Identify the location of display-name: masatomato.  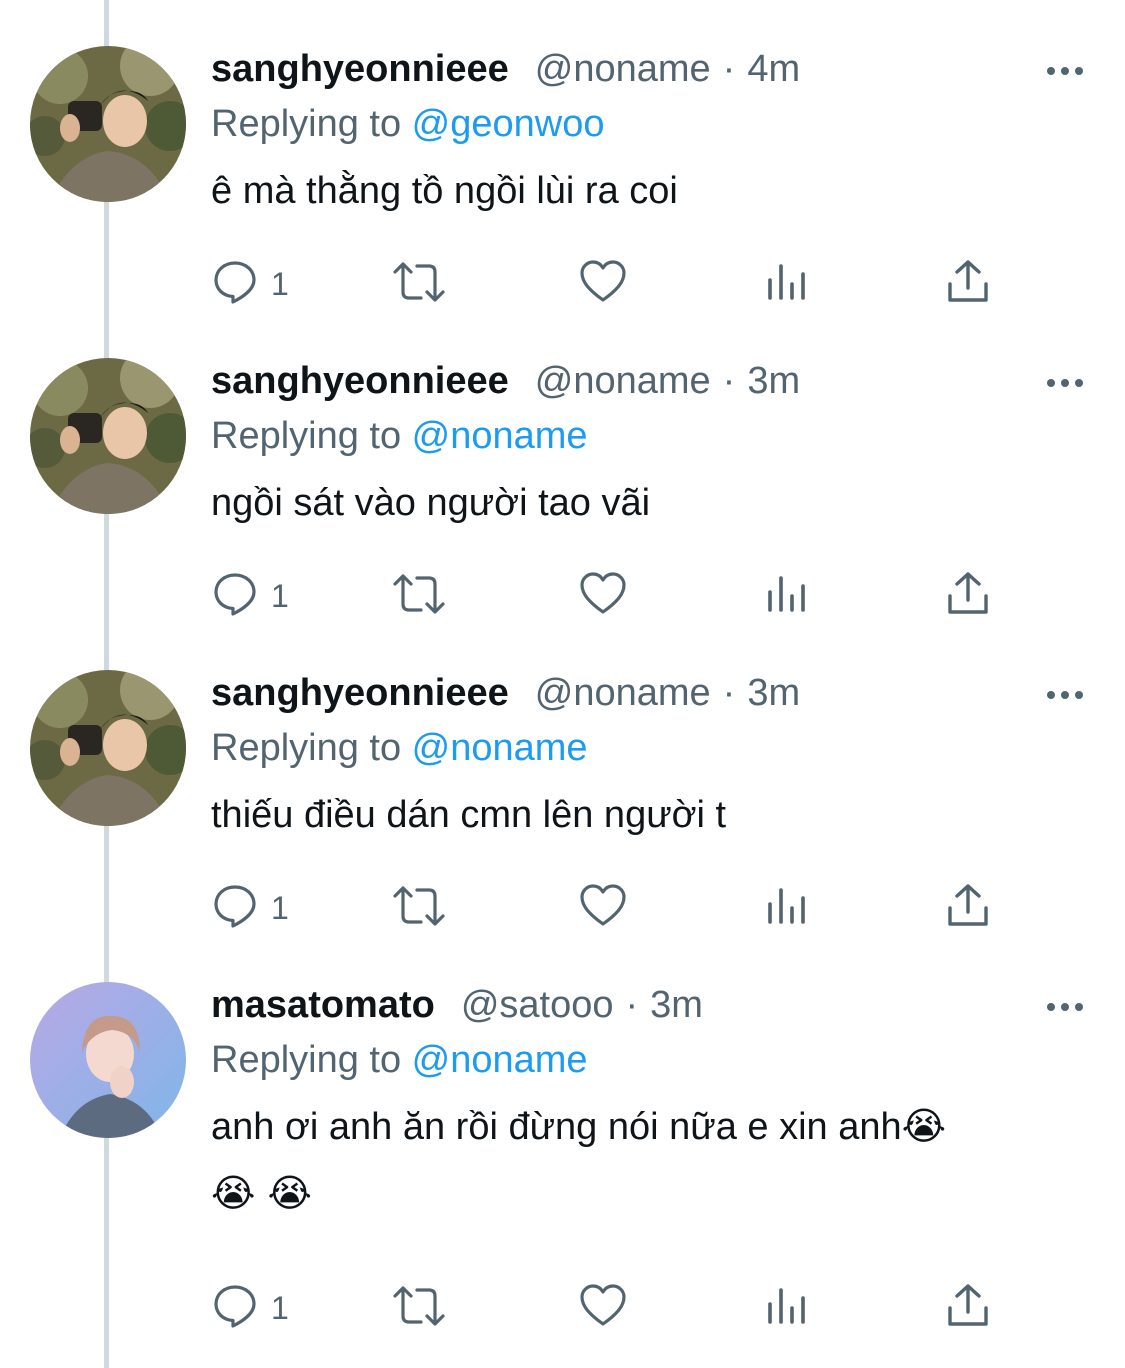
(323, 1005).